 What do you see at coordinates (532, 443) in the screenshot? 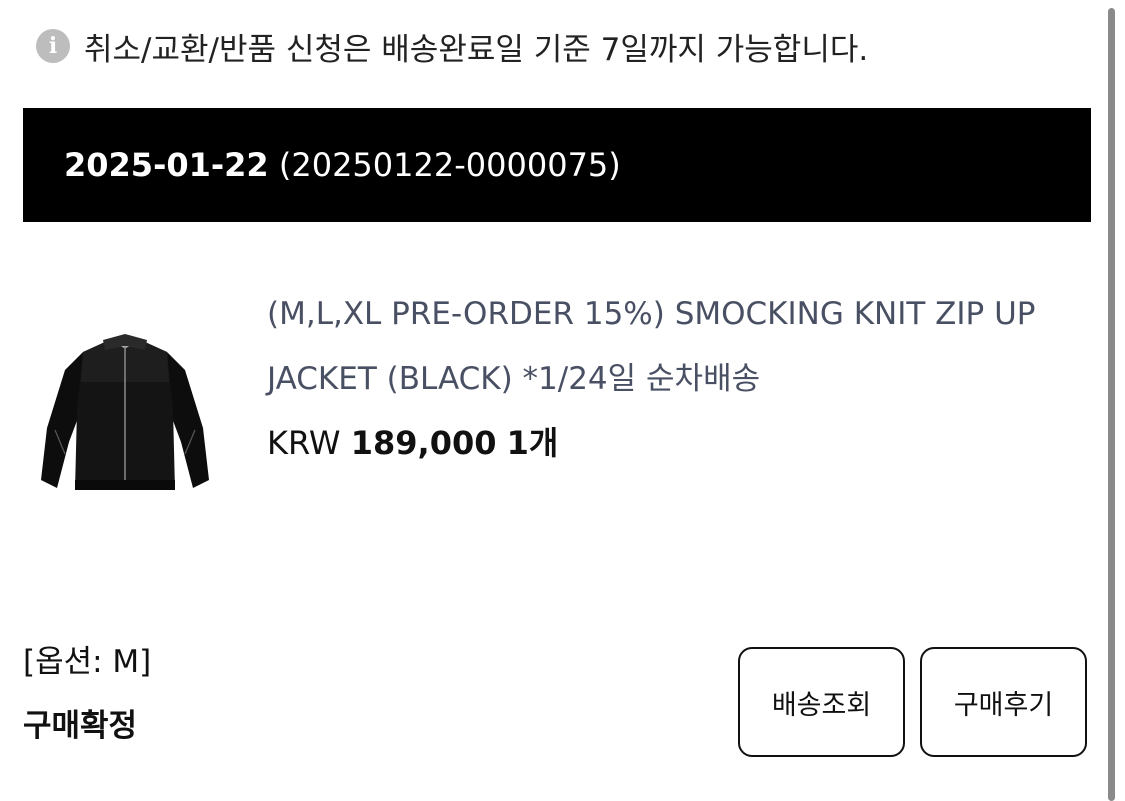
I see `product-quantity: 1개` at bounding box center [532, 443].